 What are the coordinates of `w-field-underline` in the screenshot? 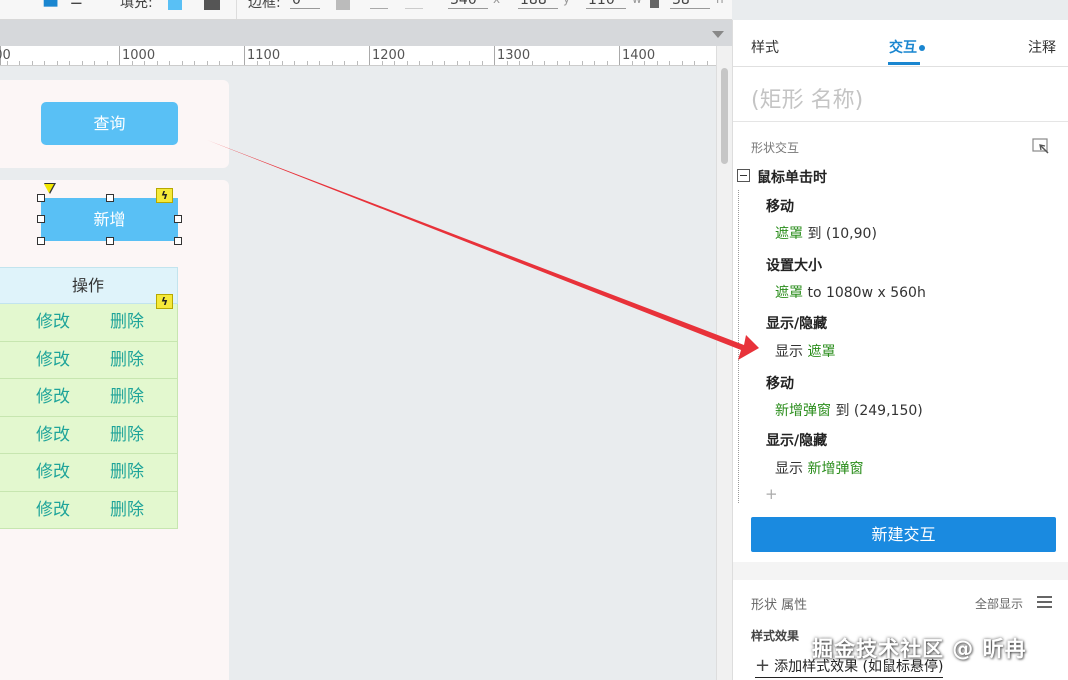 It's located at (606, 8).